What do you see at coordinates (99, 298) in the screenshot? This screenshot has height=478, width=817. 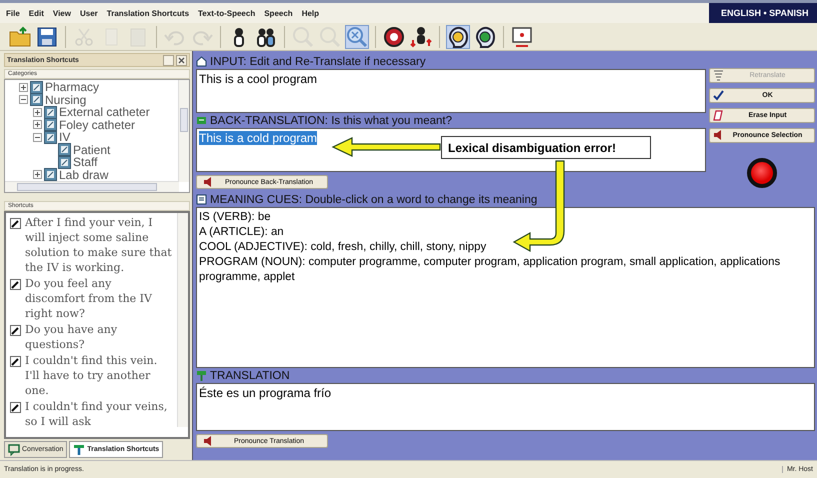 I see `shortcut-item: Do you feel any discomfort from the IV right now?` at bounding box center [99, 298].